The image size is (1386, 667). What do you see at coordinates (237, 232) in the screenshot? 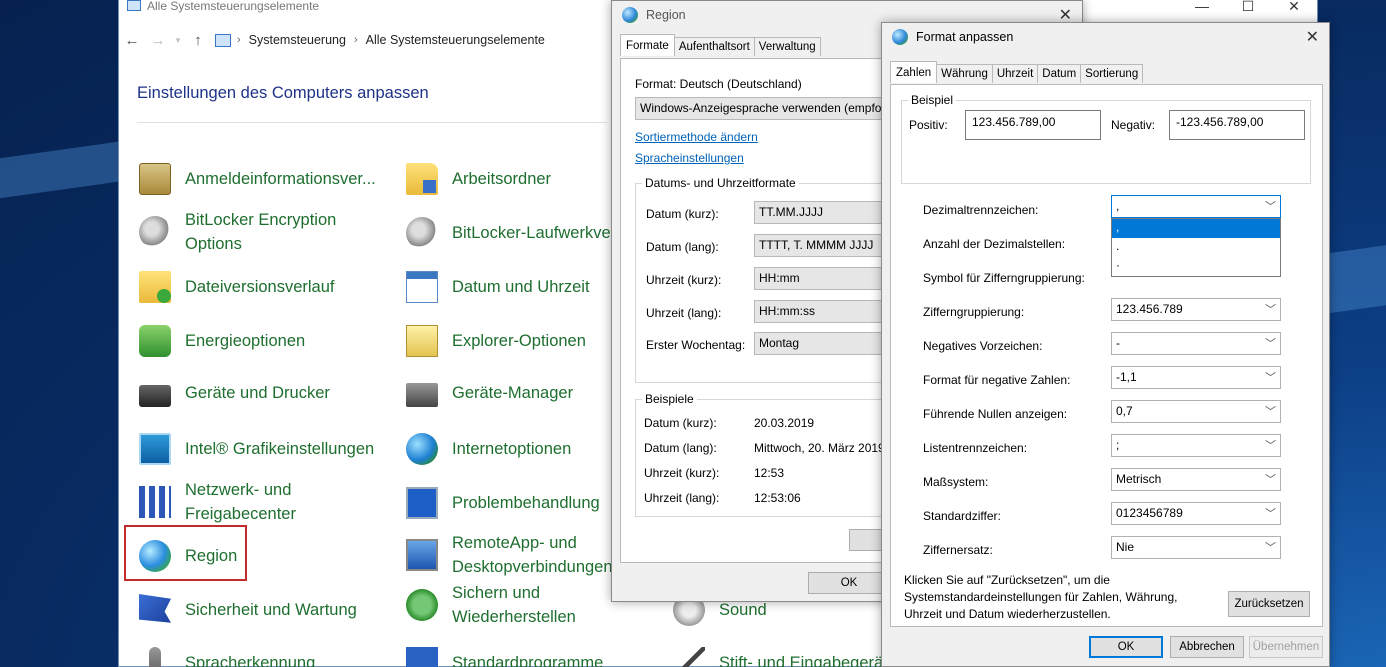
I see `cp-item-bitlocker-options: BitLocker Encryption Options` at bounding box center [237, 232].